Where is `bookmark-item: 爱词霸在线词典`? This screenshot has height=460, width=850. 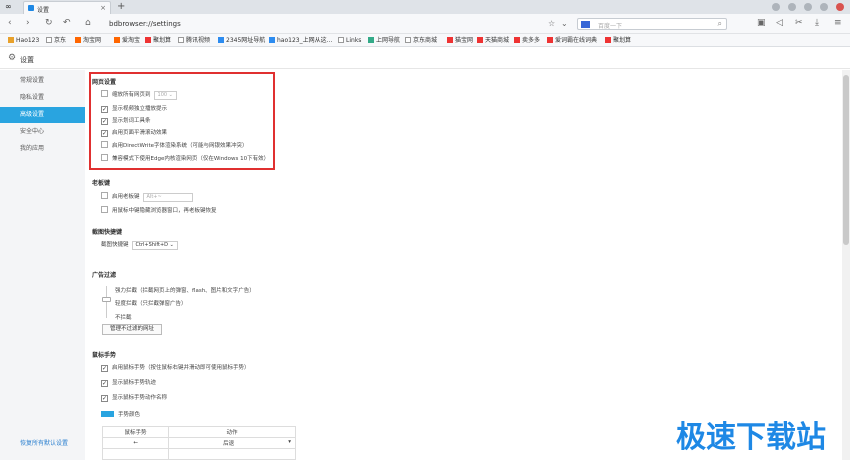 bookmark-item: 爱词霸在线词典 is located at coordinates (572, 40).